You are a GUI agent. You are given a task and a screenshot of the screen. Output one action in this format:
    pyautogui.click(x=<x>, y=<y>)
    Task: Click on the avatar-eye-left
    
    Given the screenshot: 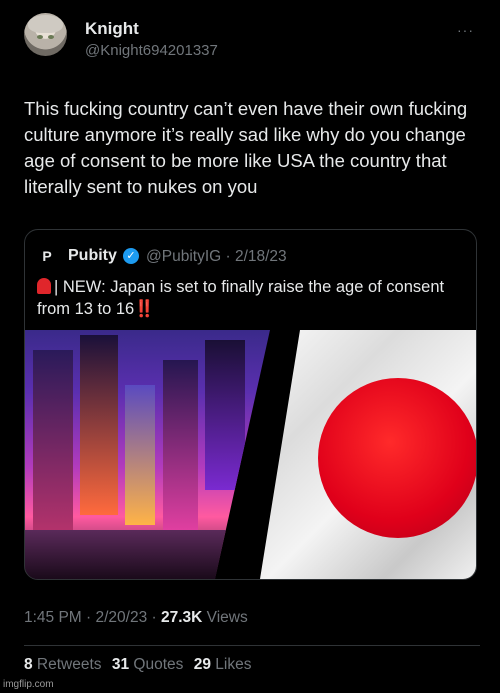 What is the action you would take?
    pyautogui.click(x=40, y=37)
    